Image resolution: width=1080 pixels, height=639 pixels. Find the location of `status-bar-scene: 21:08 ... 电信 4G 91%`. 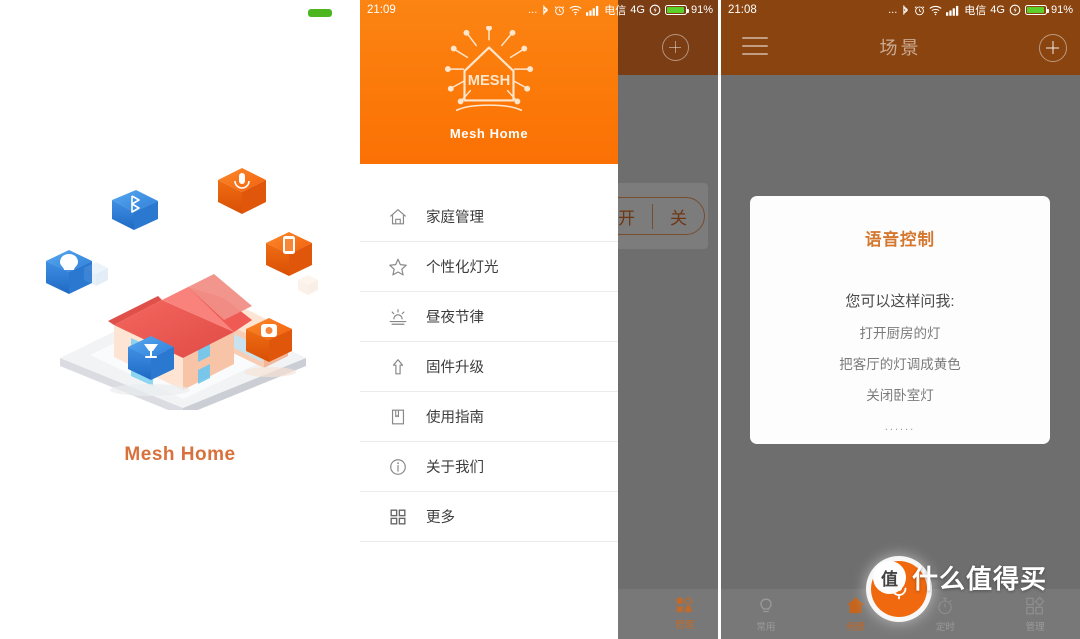

status-bar-scene: 21:08 ... 电信 4G 91% is located at coordinates (900, 10).